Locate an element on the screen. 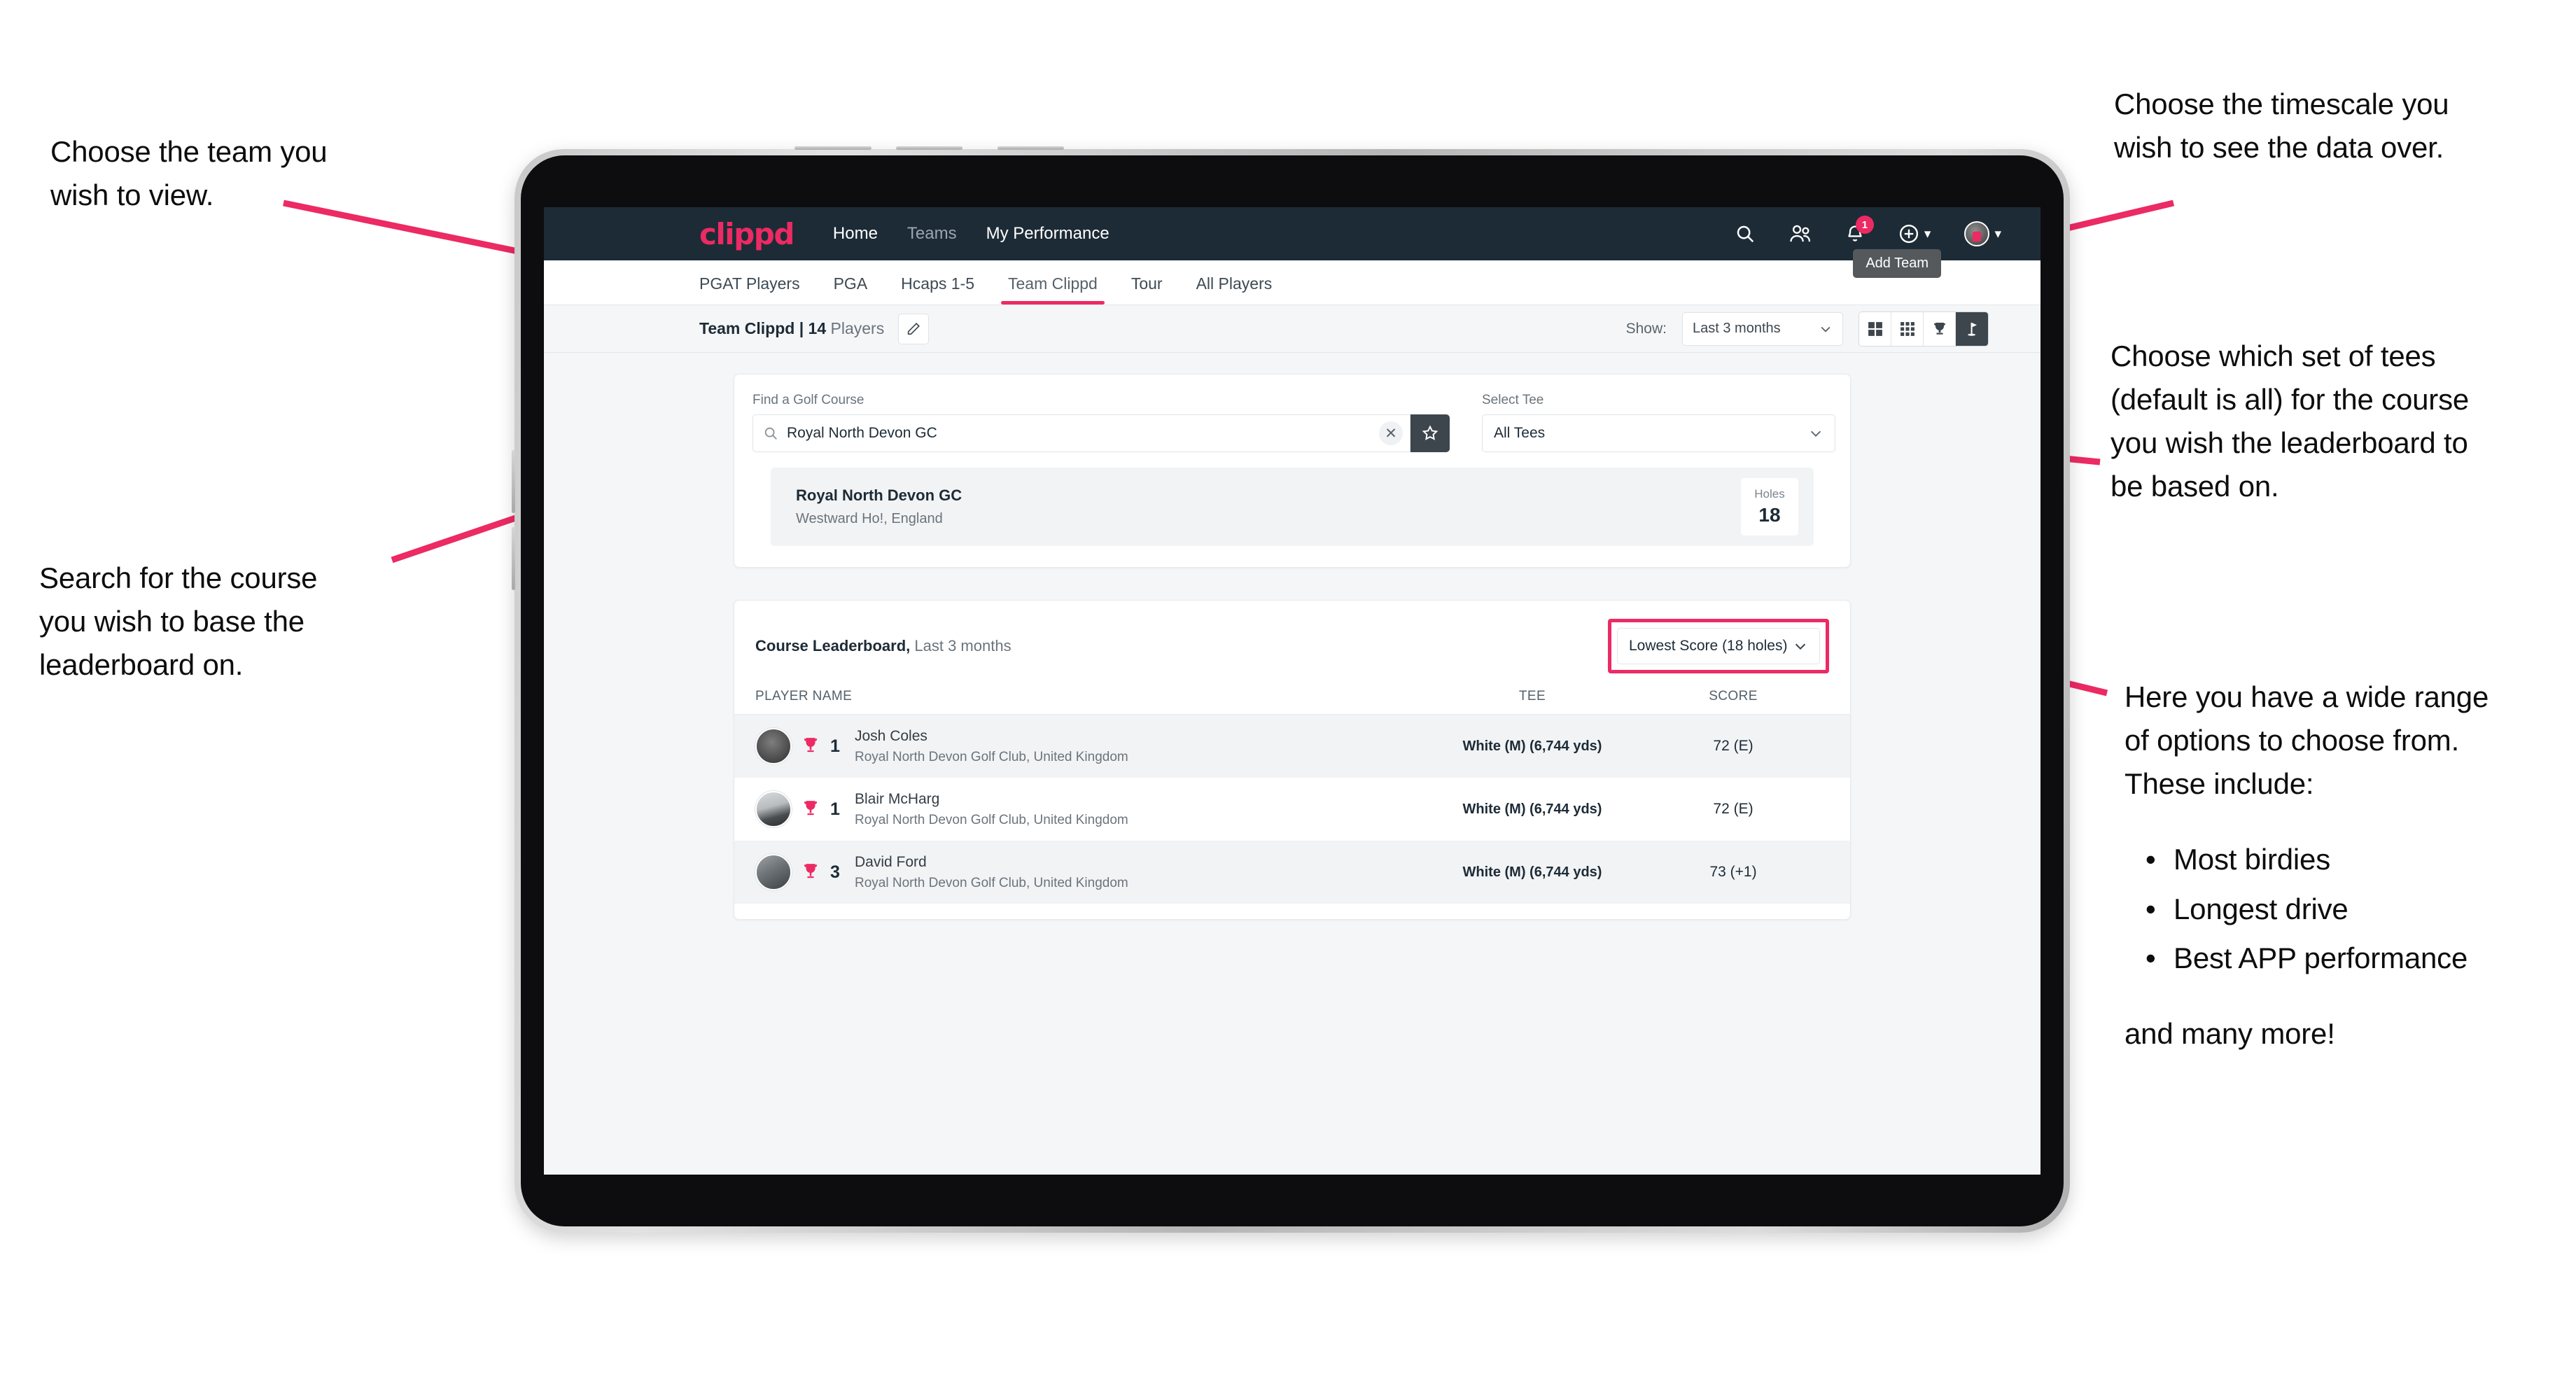  view-trophy-button is located at coordinates (1940, 329).